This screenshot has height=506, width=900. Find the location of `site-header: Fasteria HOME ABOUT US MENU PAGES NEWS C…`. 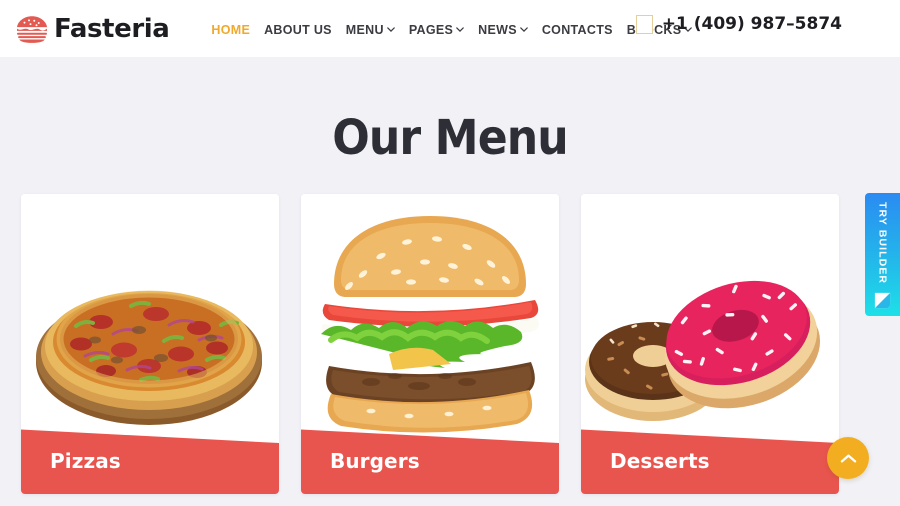

site-header: Fasteria HOME ABOUT US MENU PAGES NEWS C… is located at coordinates (450, 28).